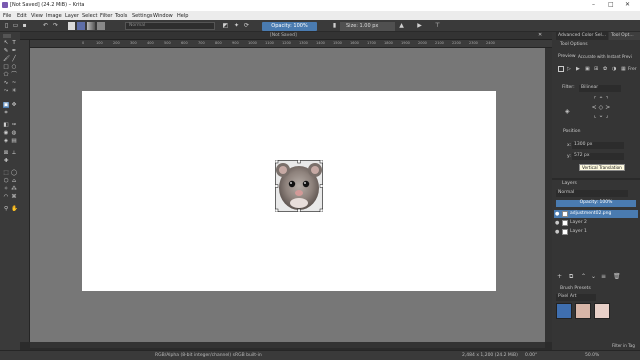  Describe the element at coordinates (225, 25) in the screenshot. I see `erase-icon: ◩` at that location.